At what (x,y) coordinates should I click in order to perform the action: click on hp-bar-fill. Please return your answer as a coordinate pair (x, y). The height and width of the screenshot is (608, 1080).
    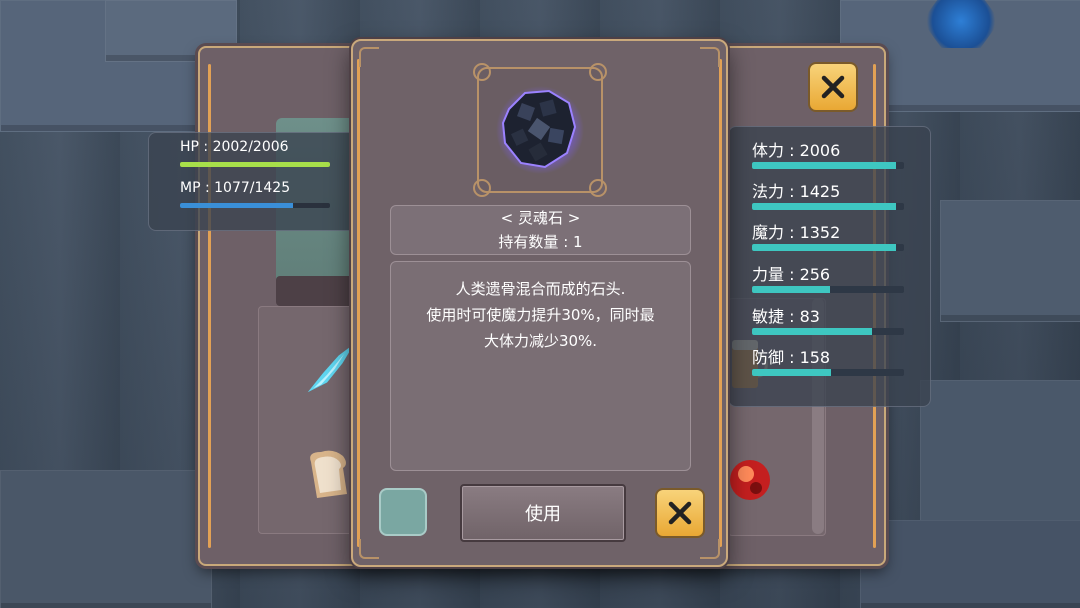
    Looking at the image, I should click on (255, 164).